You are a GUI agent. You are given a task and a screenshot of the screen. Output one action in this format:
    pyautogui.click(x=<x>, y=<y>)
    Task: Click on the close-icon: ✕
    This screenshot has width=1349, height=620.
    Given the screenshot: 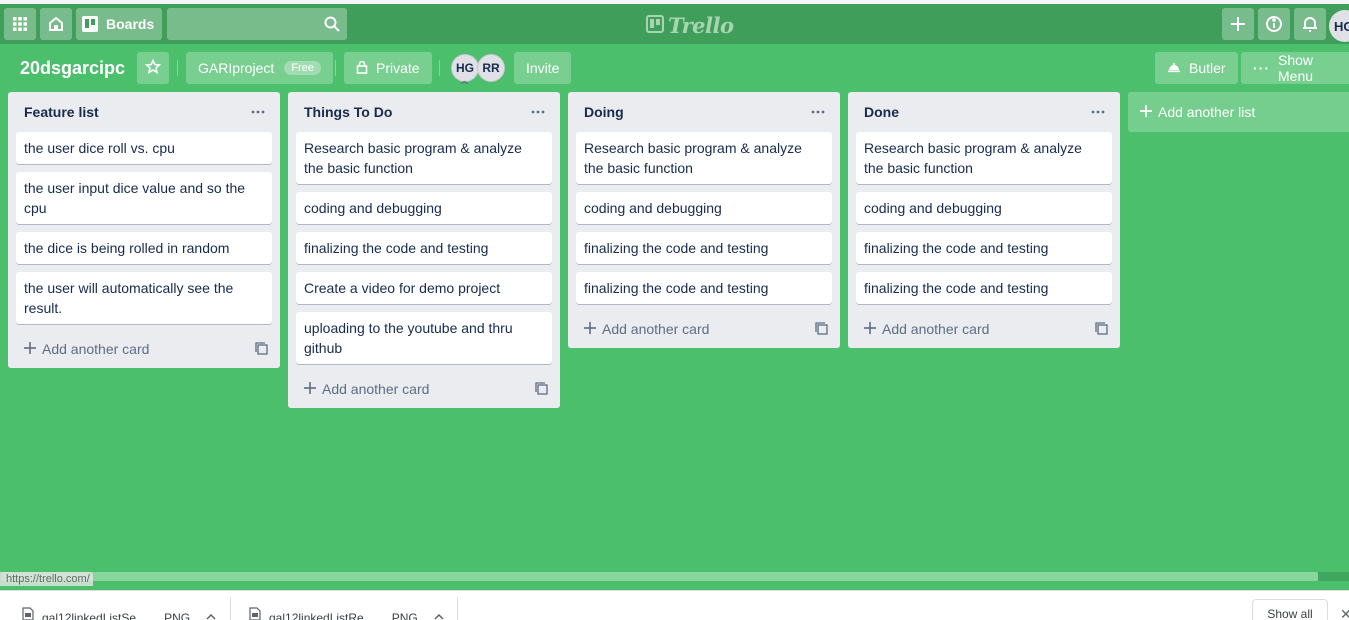 What is the action you would take?
    pyautogui.click(x=1344, y=613)
    